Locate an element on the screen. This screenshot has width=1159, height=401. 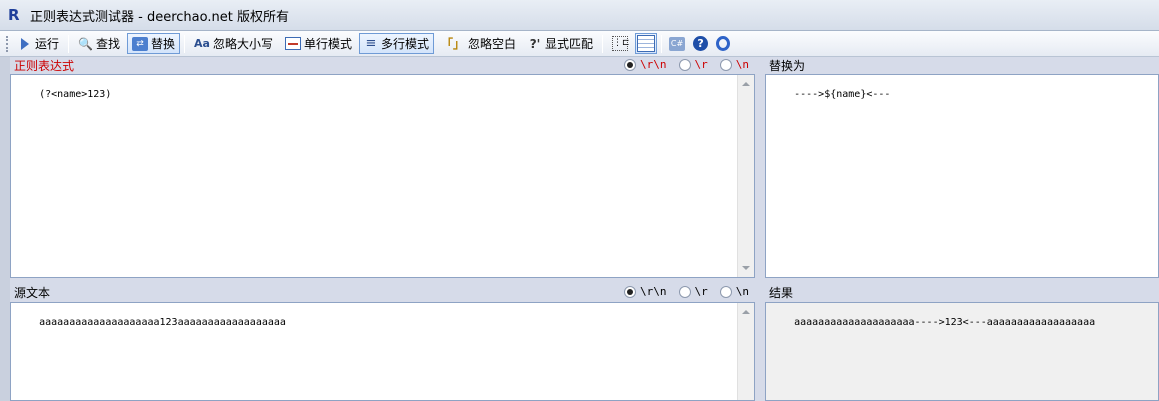
source-newline-crlf-radio is located at coordinates (630, 291).